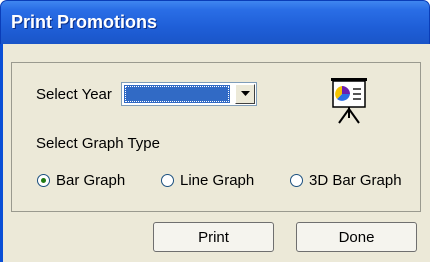 The width and height of the screenshot is (430, 262). What do you see at coordinates (177, 94) in the screenshot?
I see `select-year-value` at bounding box center [177, 94].